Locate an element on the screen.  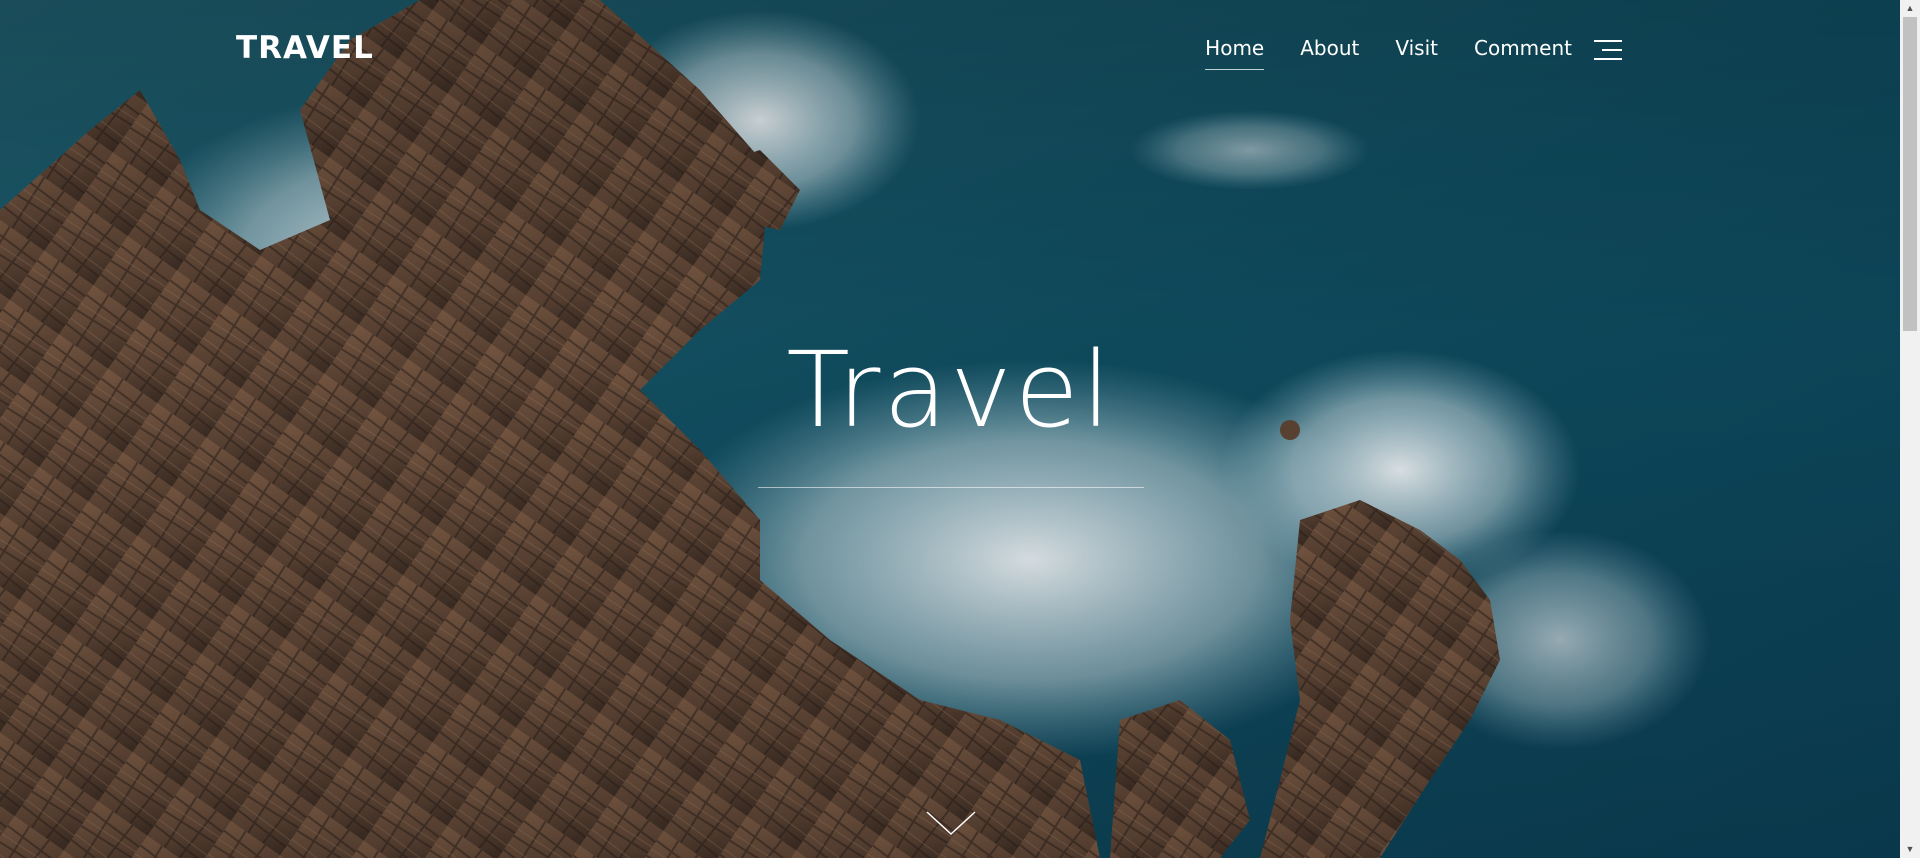
scrollbar-thumb is located at coordinates (1910, 174).